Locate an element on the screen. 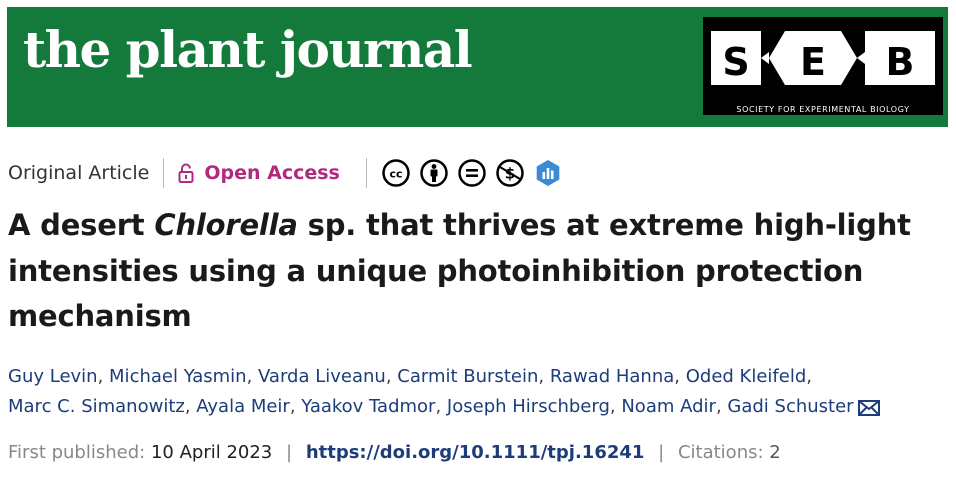 The width and height of the screenshot is (956, 482). cc-icon: cc is located at coordinates (396, 173).